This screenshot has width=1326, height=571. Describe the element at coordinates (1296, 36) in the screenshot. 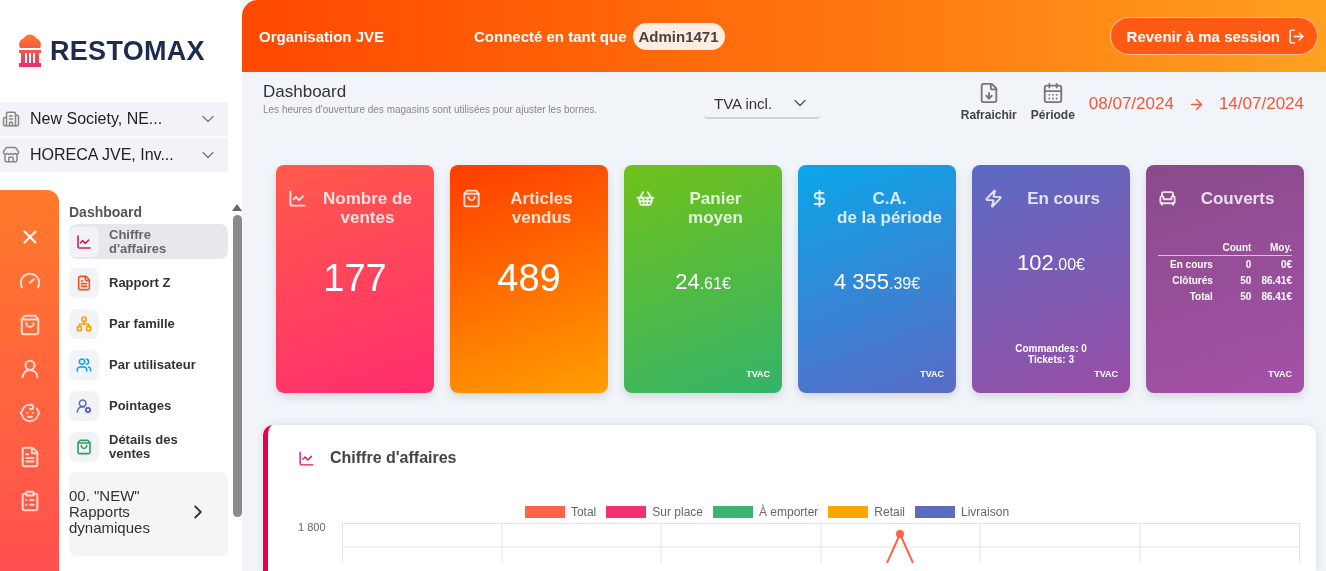

I see `logout-icon` at that location.